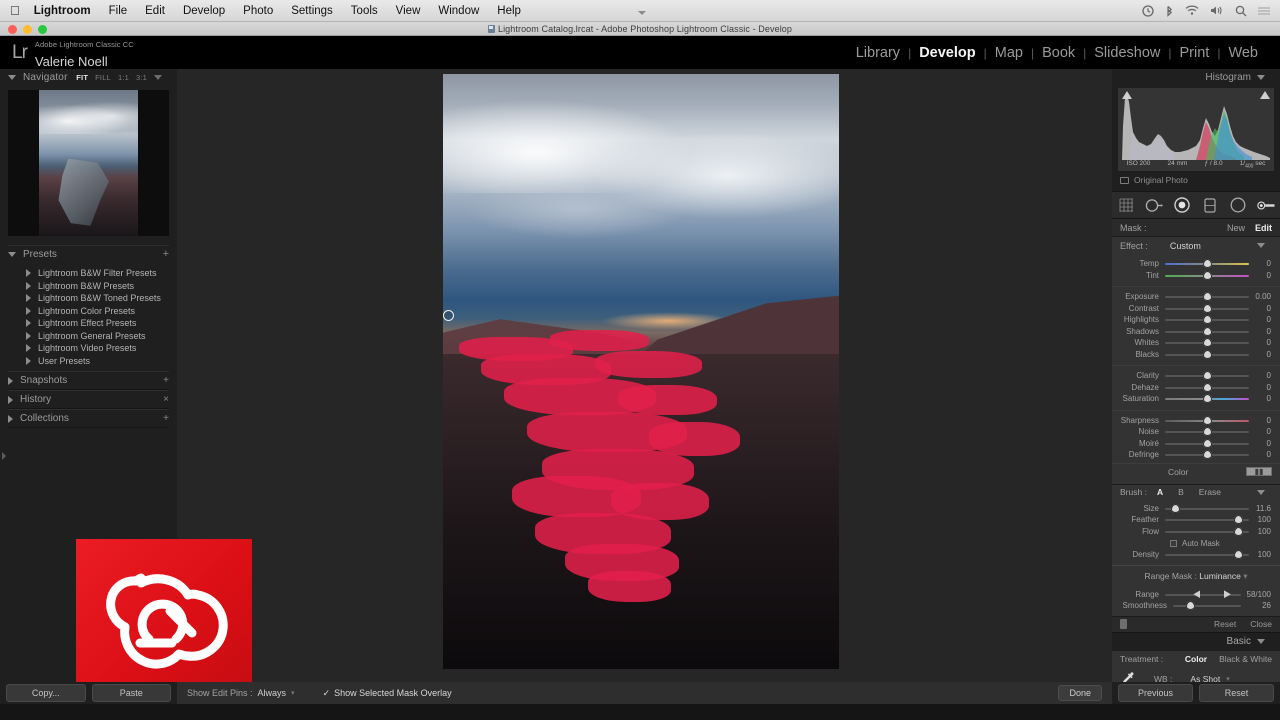 Image resolution: width=1280 pixels, height=720 pixels. Describe the element at coordinates (1263, 228) in the screenshot. I see `mask-edit-button: Edit` at that location.